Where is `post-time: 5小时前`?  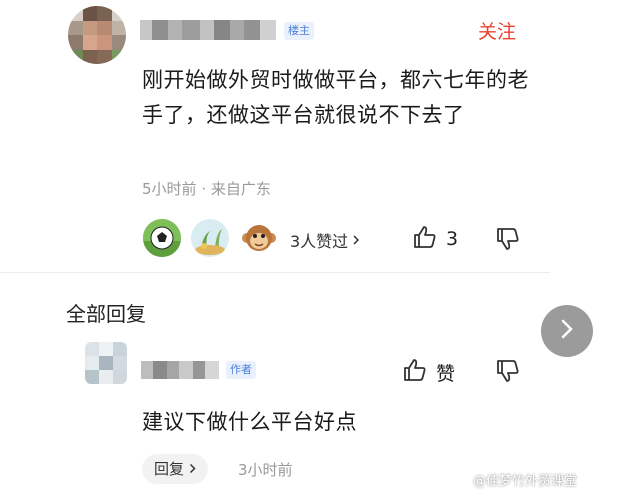 post-time: 5小时前 is located at coordinates (169, 189).